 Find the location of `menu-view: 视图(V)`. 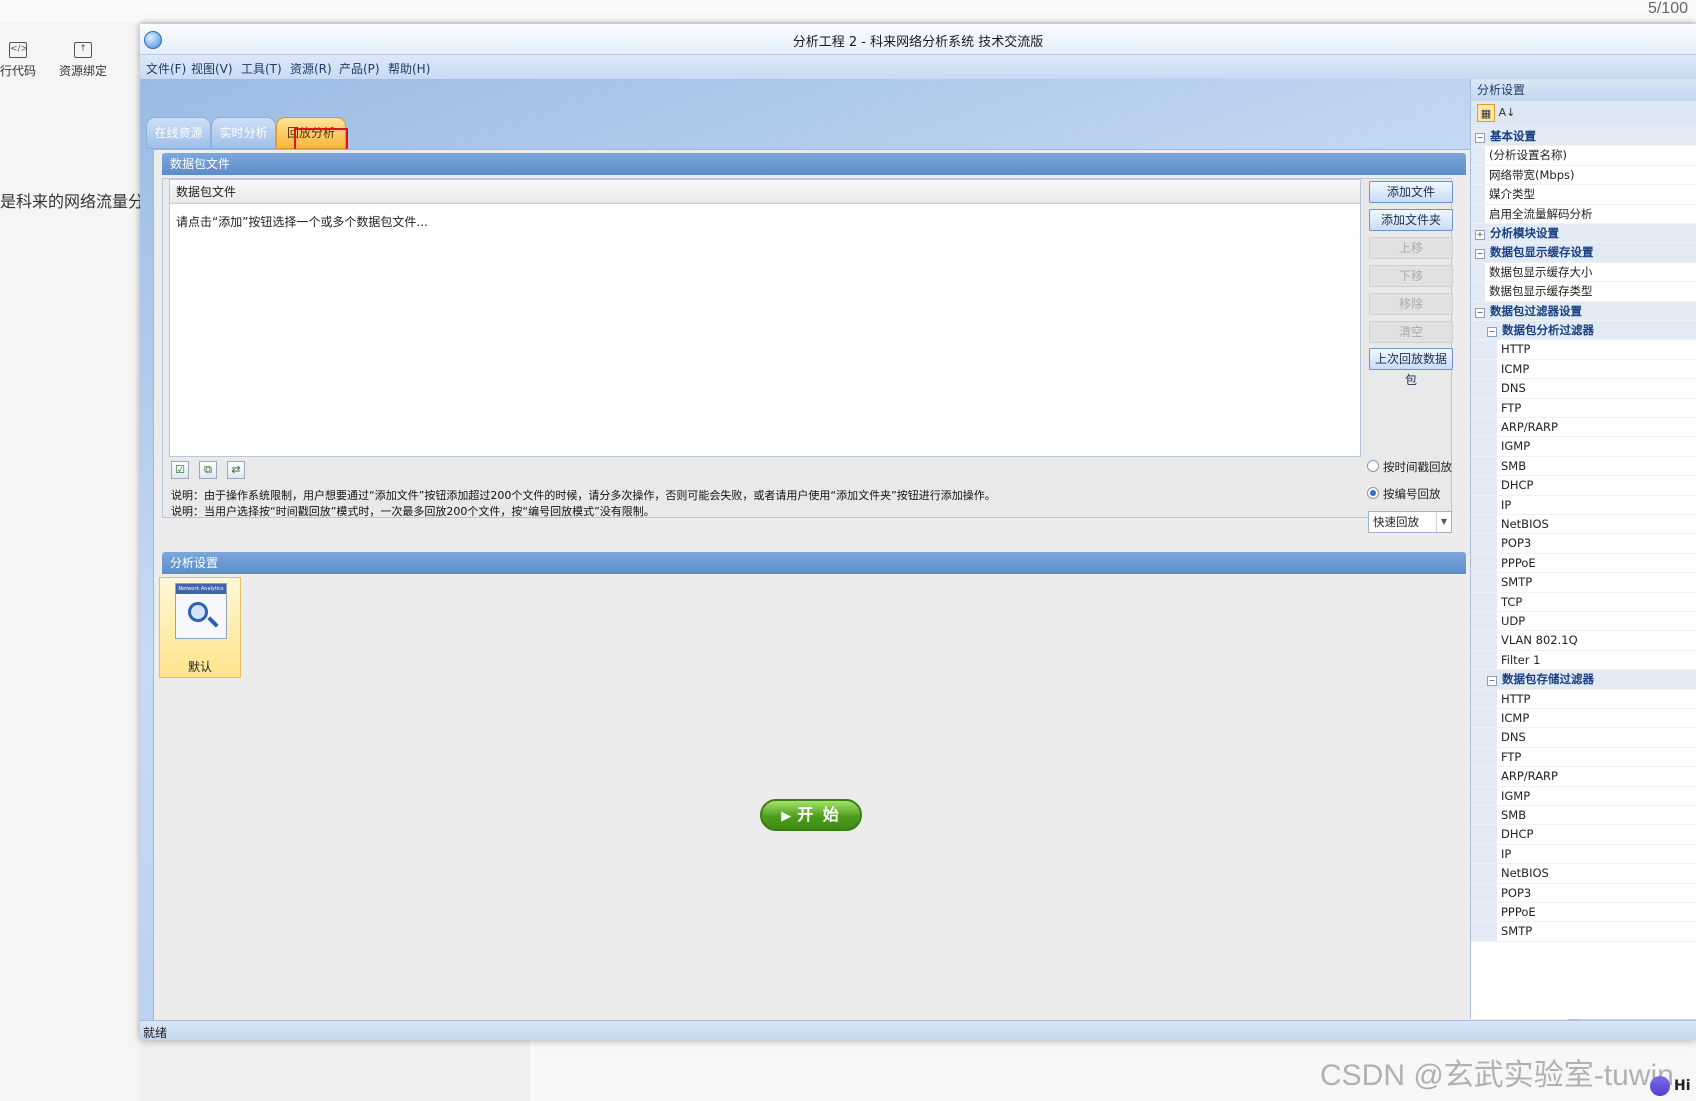

menu-view: 视图(V) is located at coordinates (212, 68).